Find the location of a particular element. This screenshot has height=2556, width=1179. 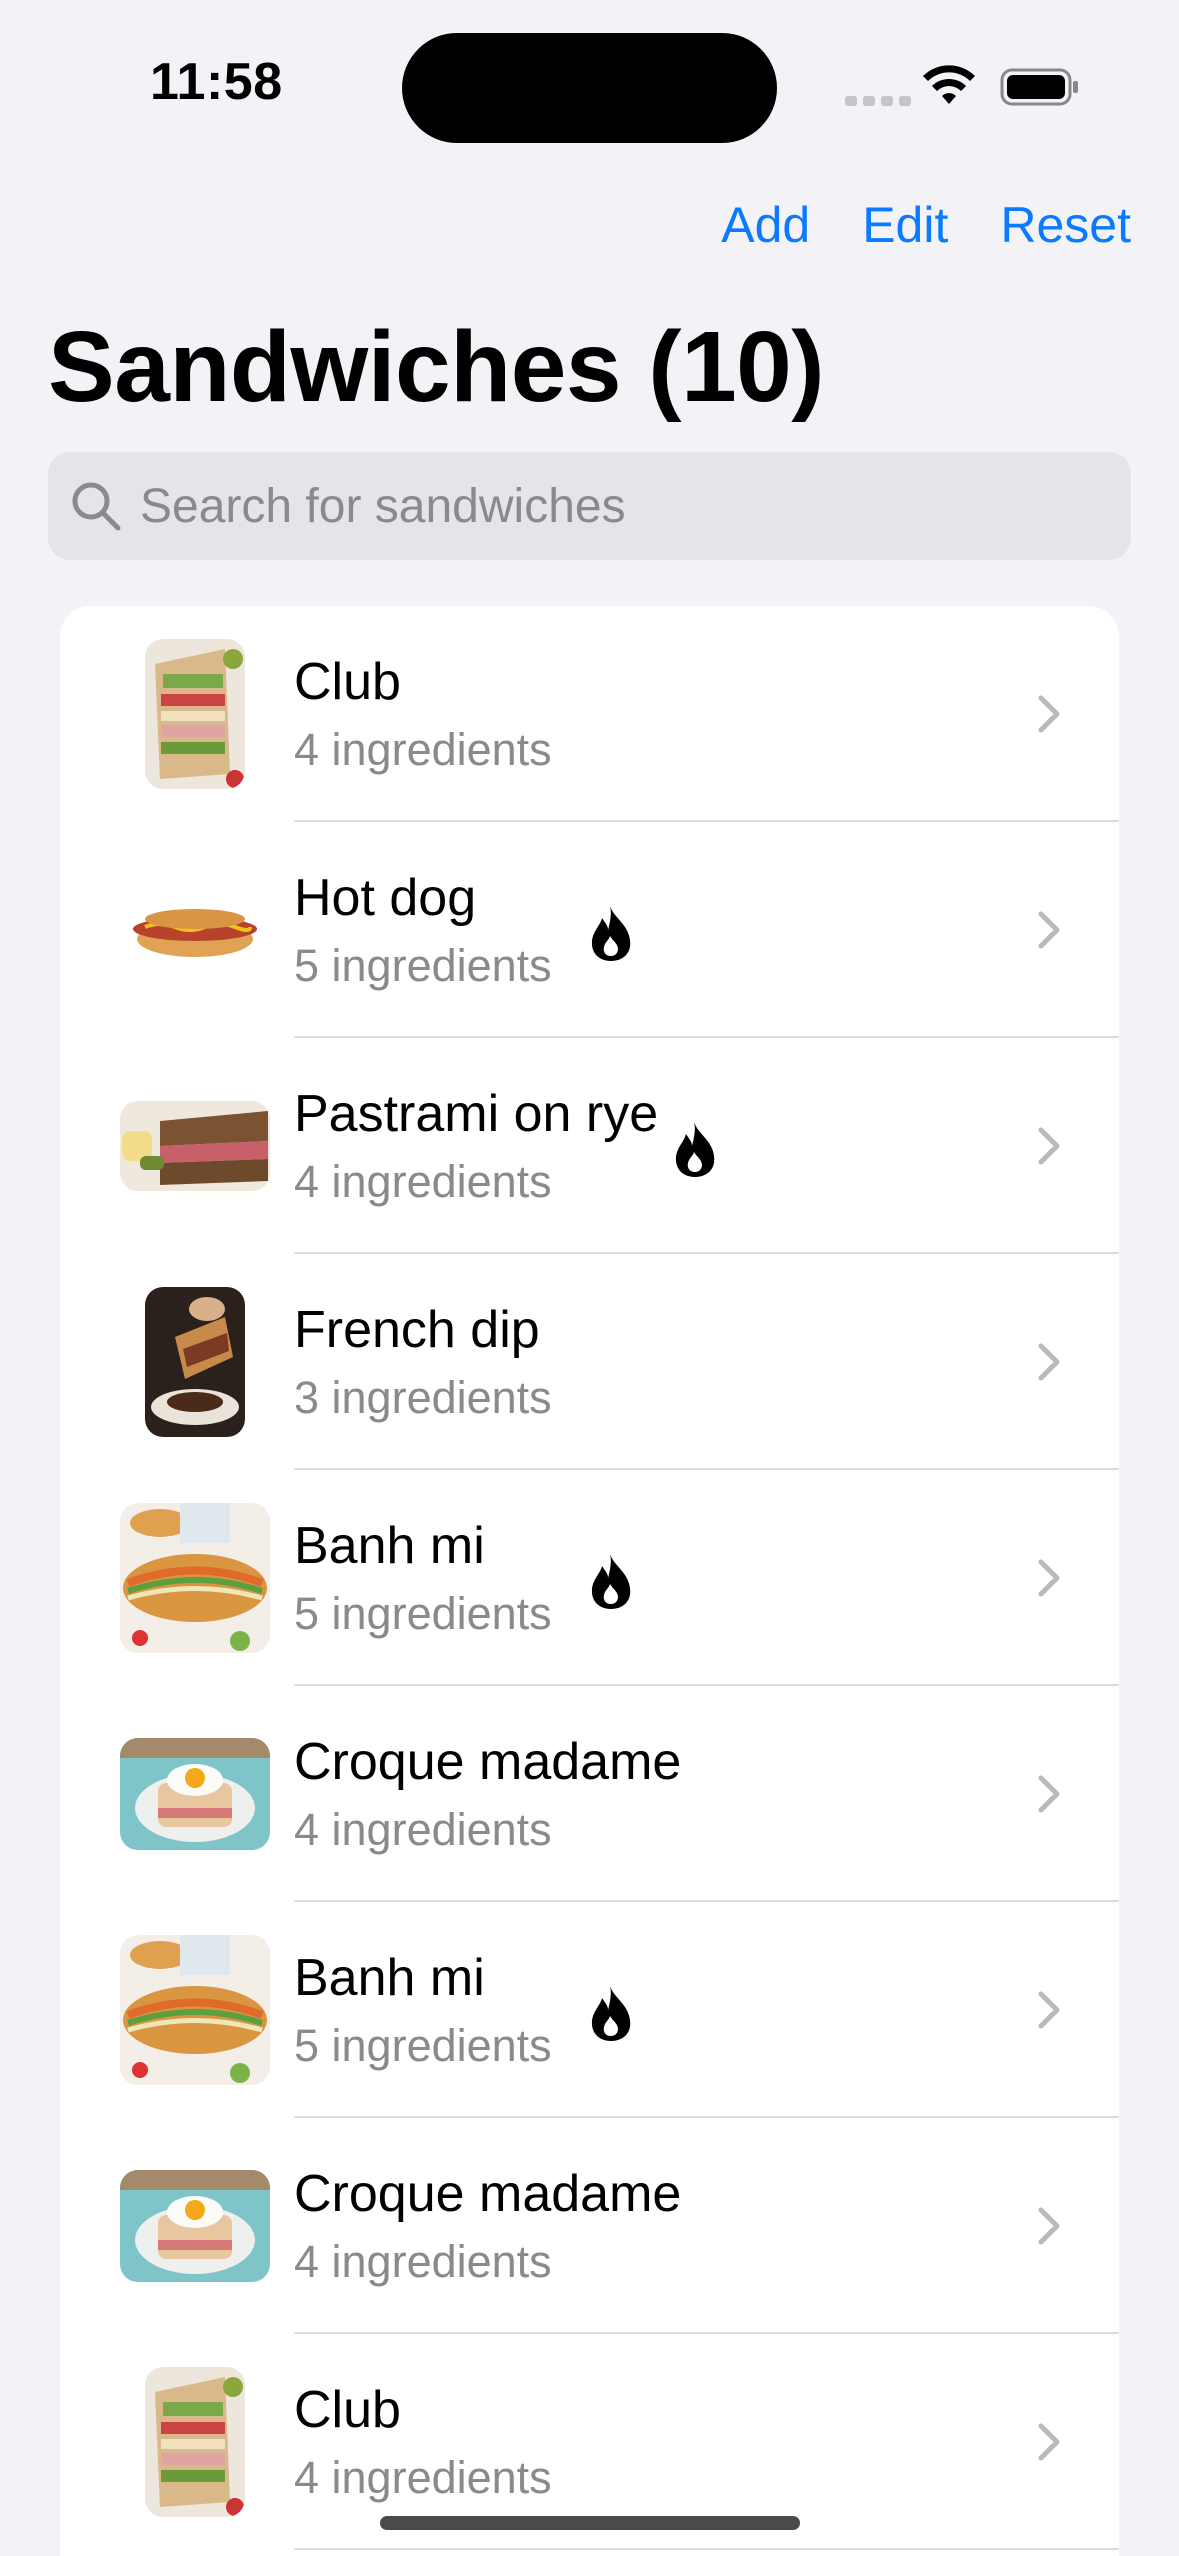

nav-bar: Add Edit Reset is located at coordinates (926, 225).